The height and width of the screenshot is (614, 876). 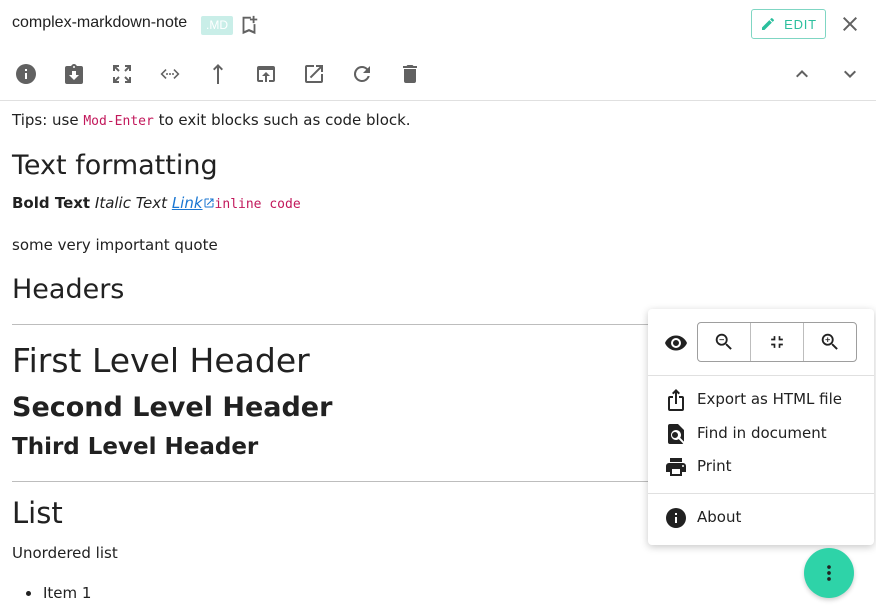 I want to click on zoom-in-button, so click(x=830, y=342).